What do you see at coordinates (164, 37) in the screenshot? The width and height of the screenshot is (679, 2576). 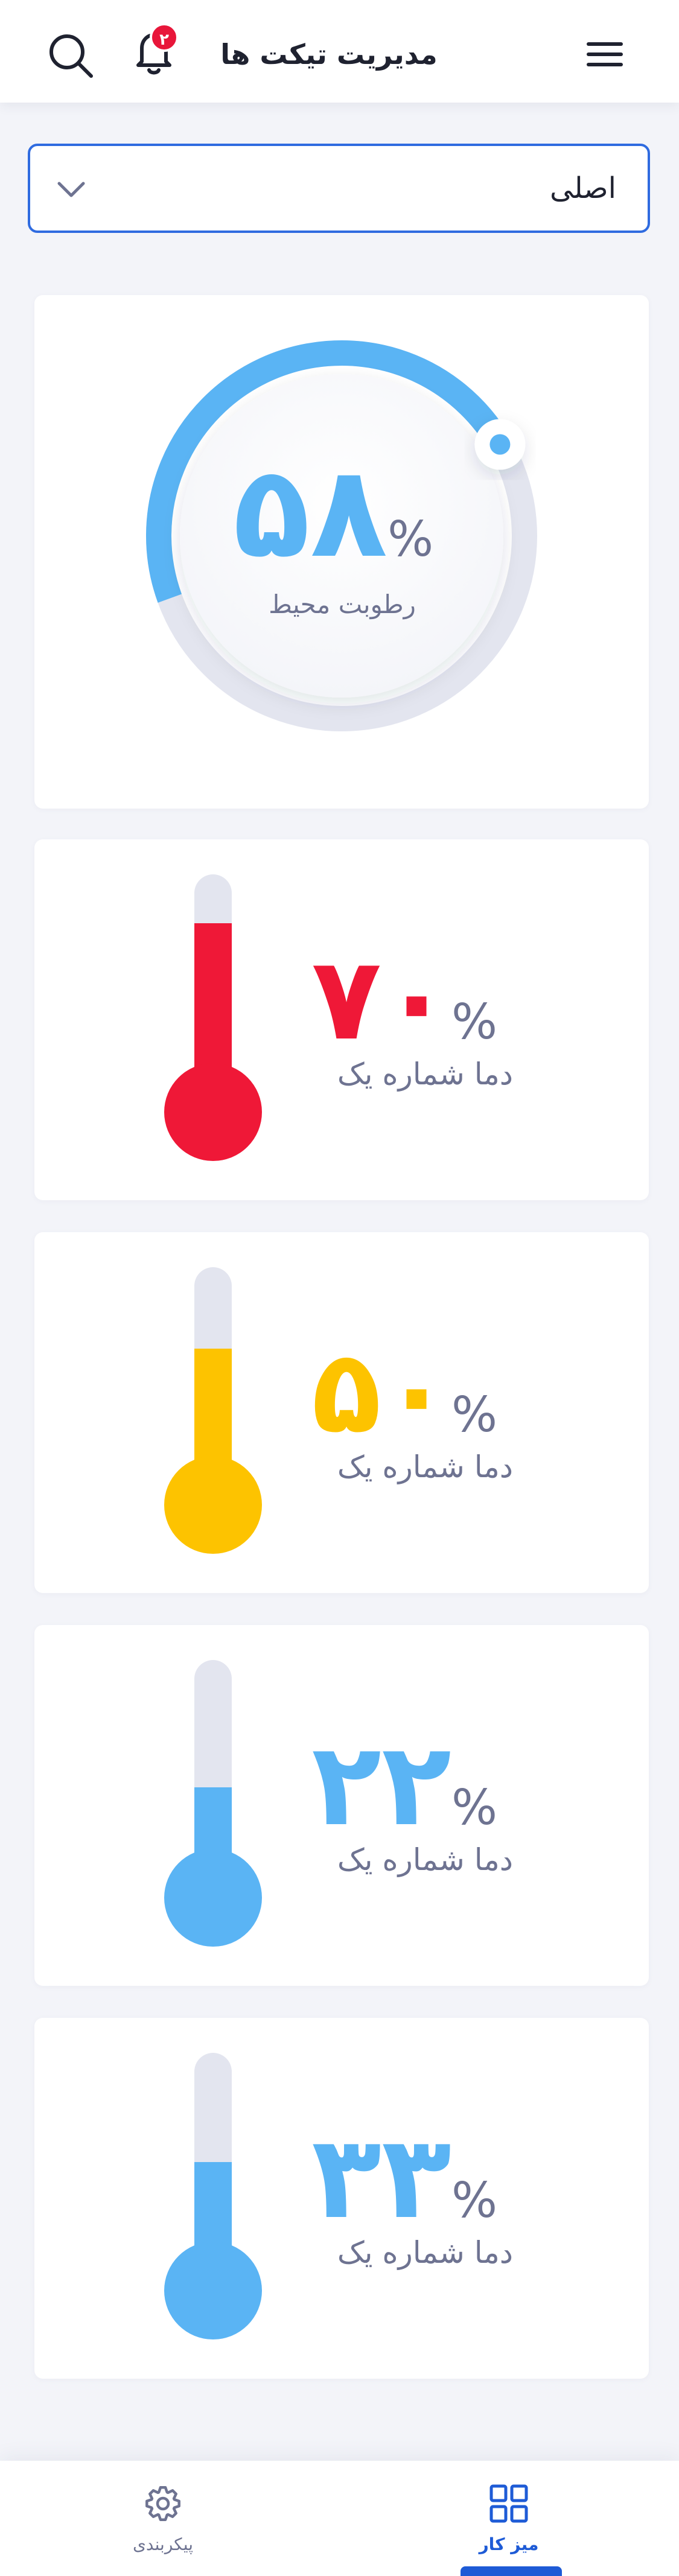 I see `notification-badge: ۲` at bounding box center [164, 37].